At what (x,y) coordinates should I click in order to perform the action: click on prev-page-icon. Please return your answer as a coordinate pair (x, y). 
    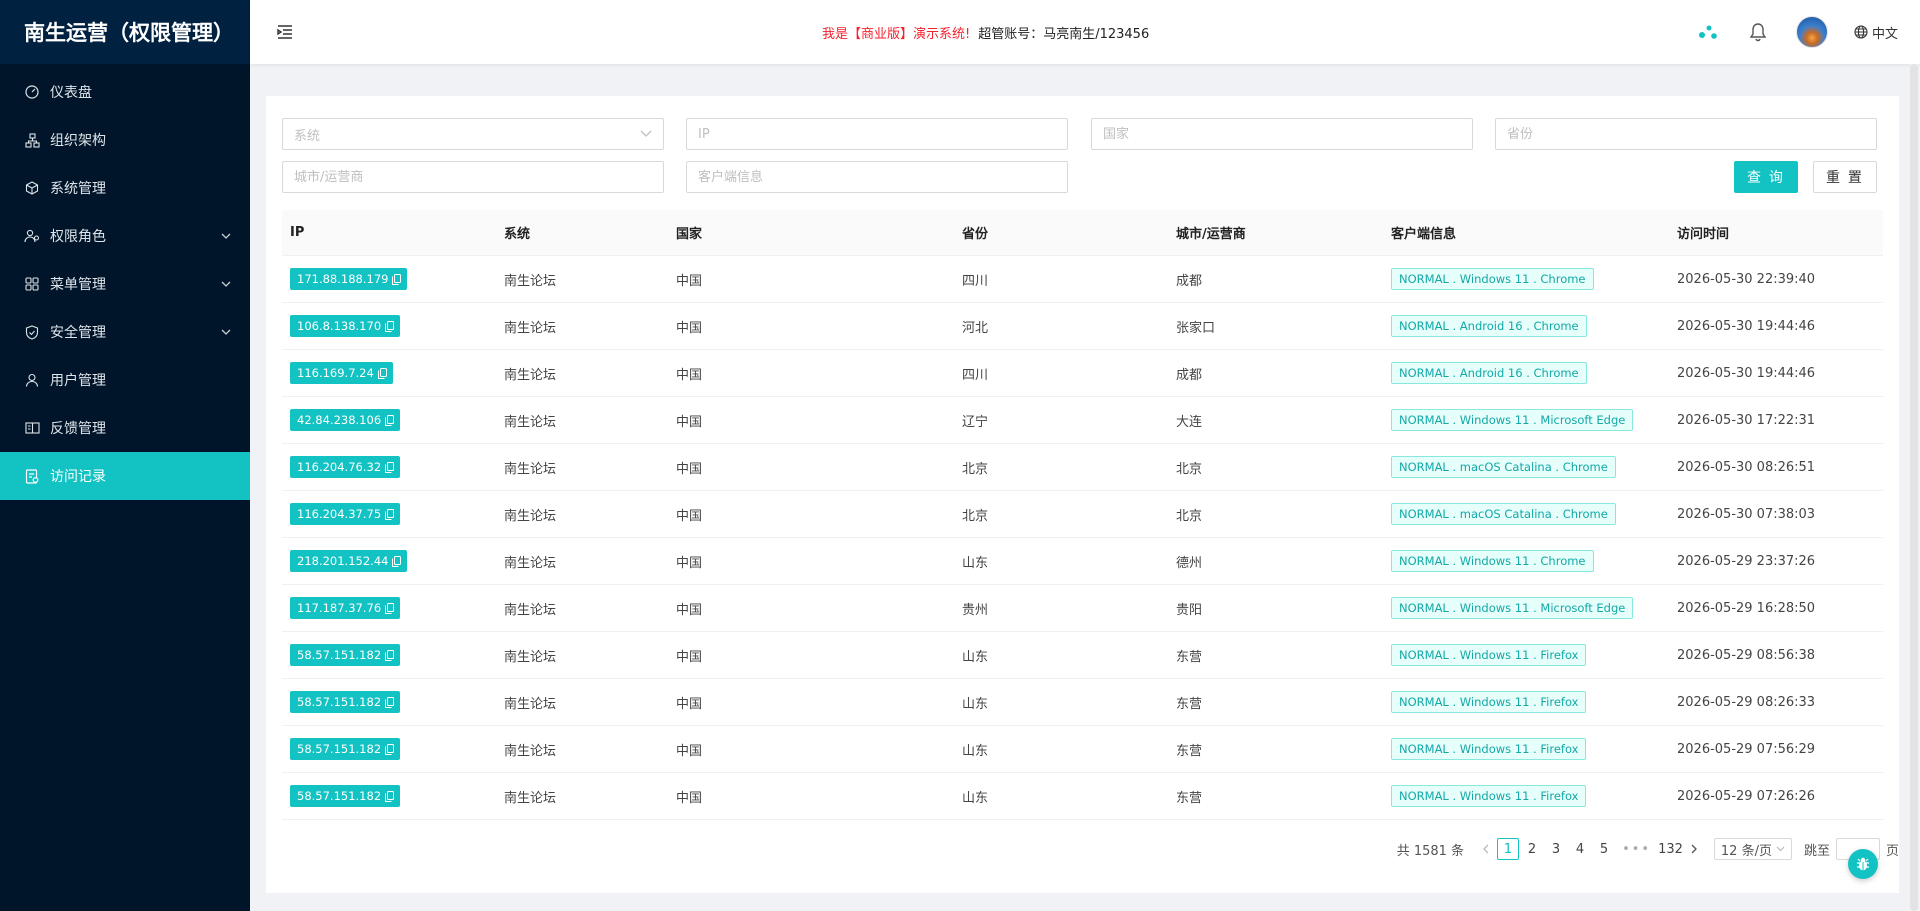
    Looking at the image, I should click on (1486, 849).